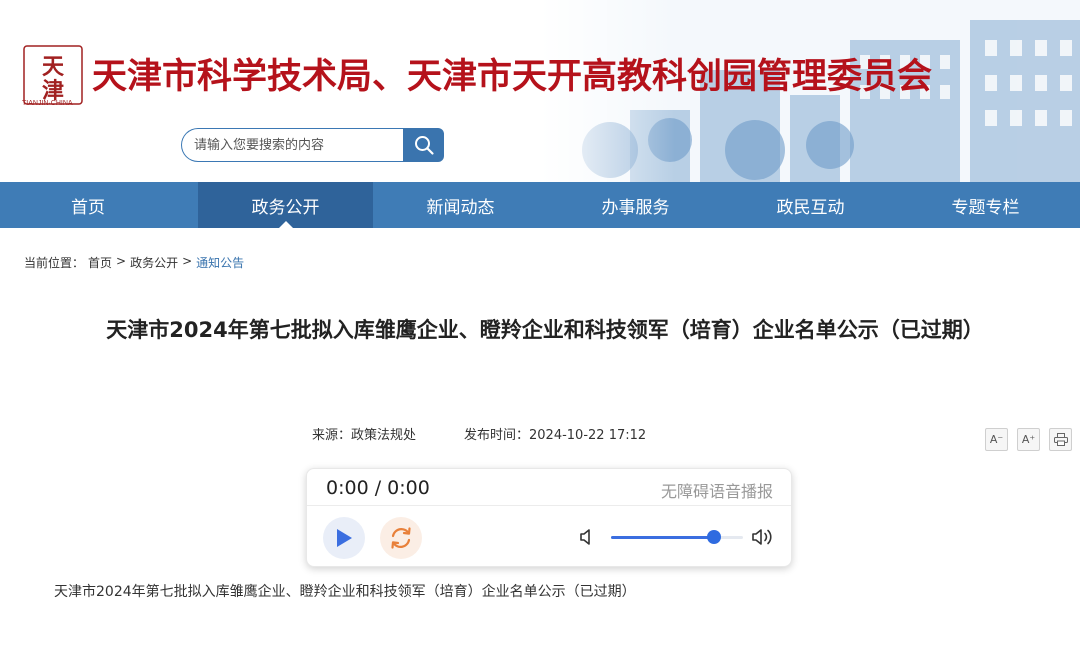  I want to click on nav-item-interaction: 政民互动, so click(810, 205).